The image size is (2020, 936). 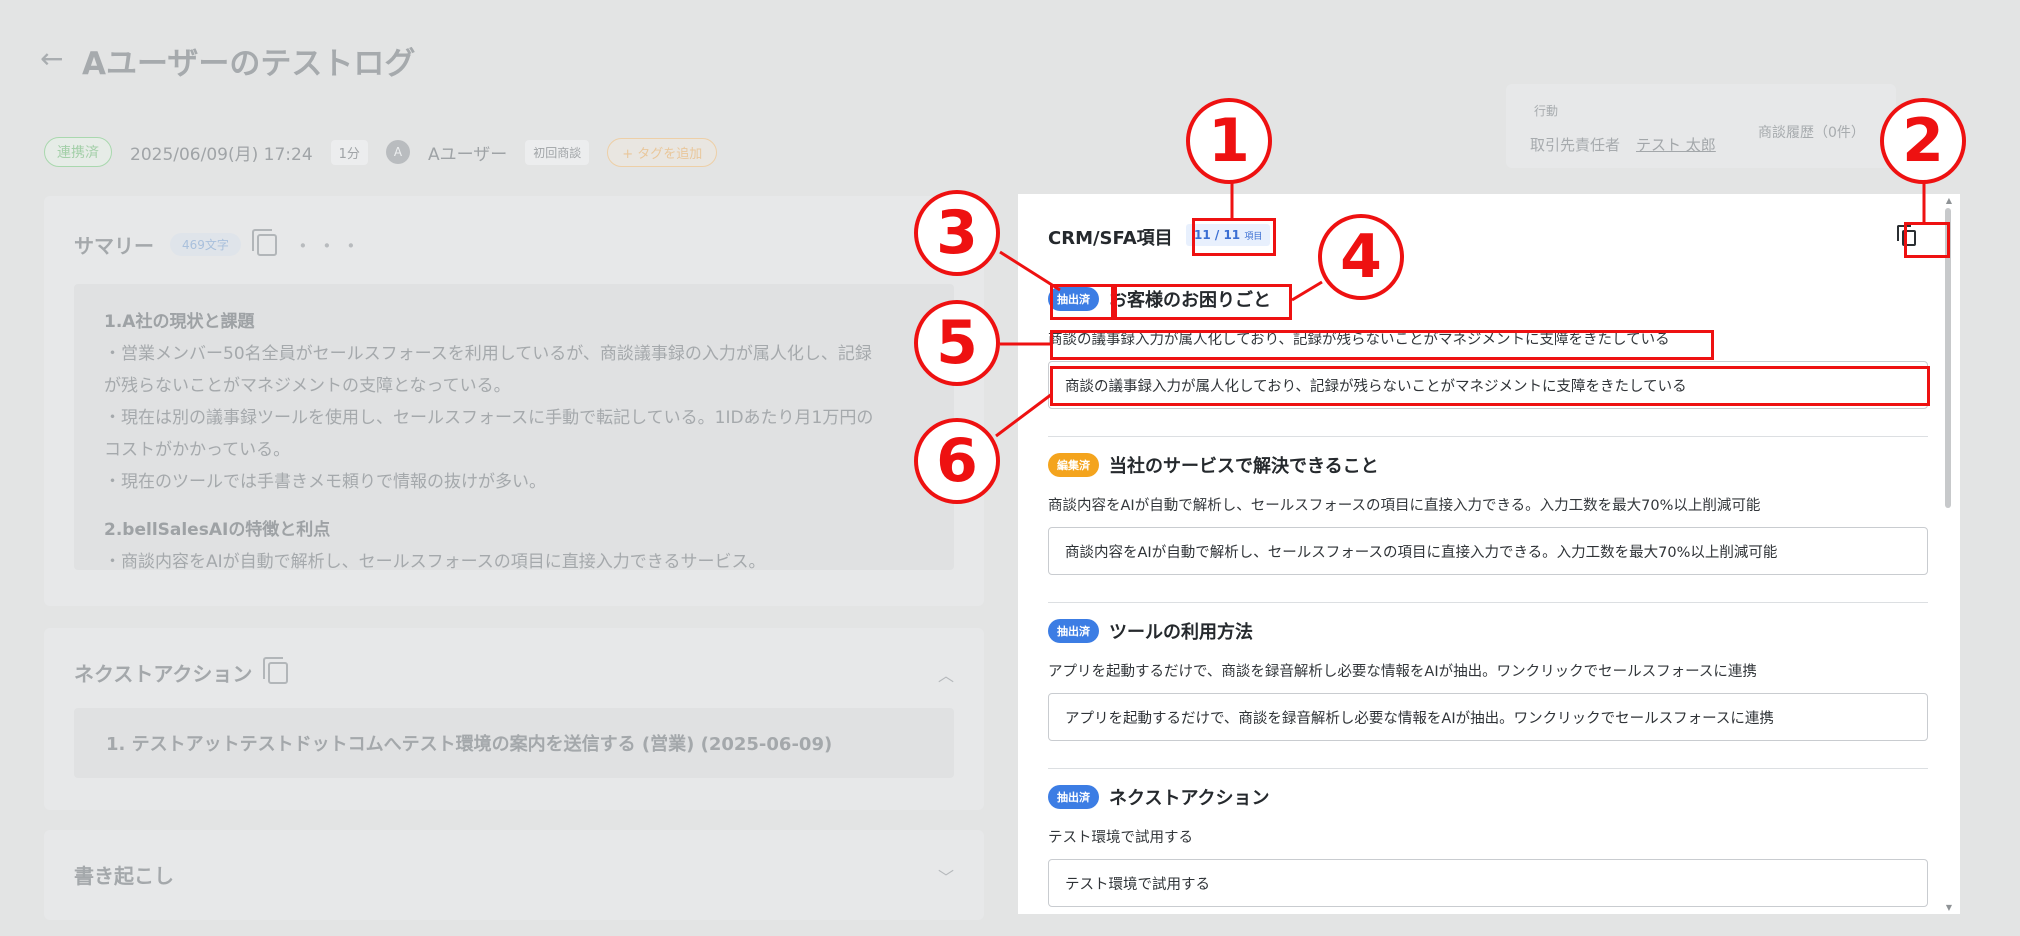 What do you see at coordinates (957, 343) in the screenshot?
I see `annotation-number-5: 5` at bounding box center [957, 343].